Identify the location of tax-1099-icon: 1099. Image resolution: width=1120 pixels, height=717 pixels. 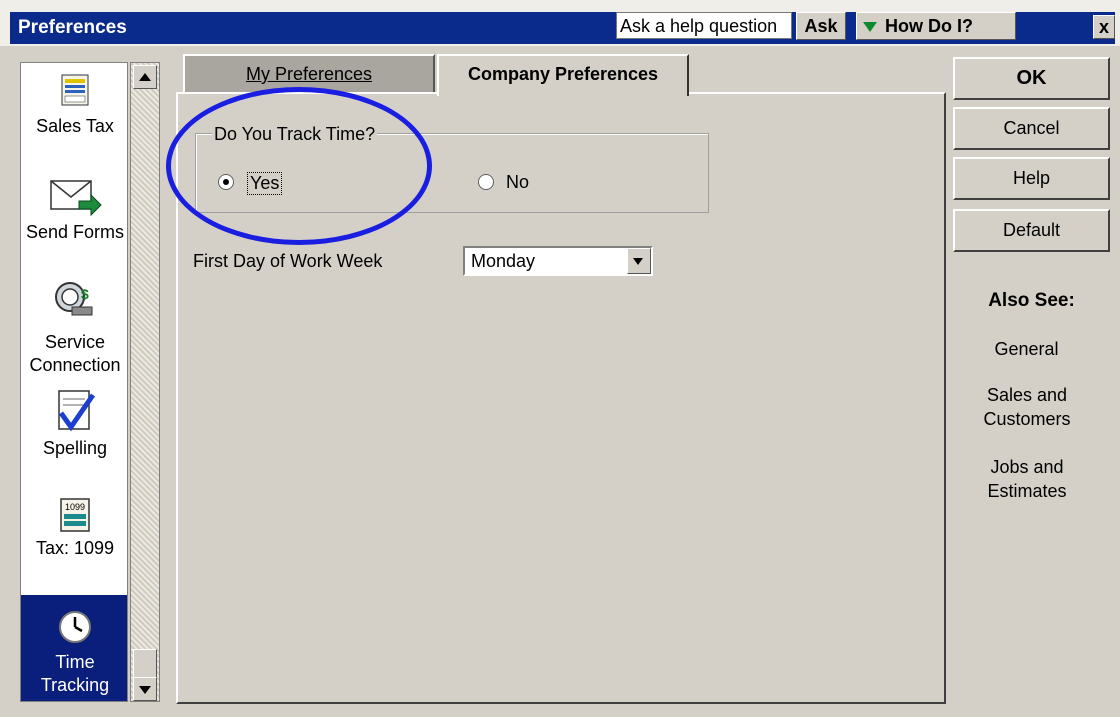
(75, 515).